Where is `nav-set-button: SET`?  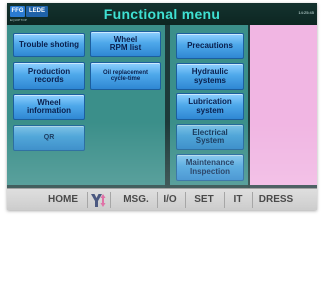 nav-set-button: SET is located at coordinates (204, 199).